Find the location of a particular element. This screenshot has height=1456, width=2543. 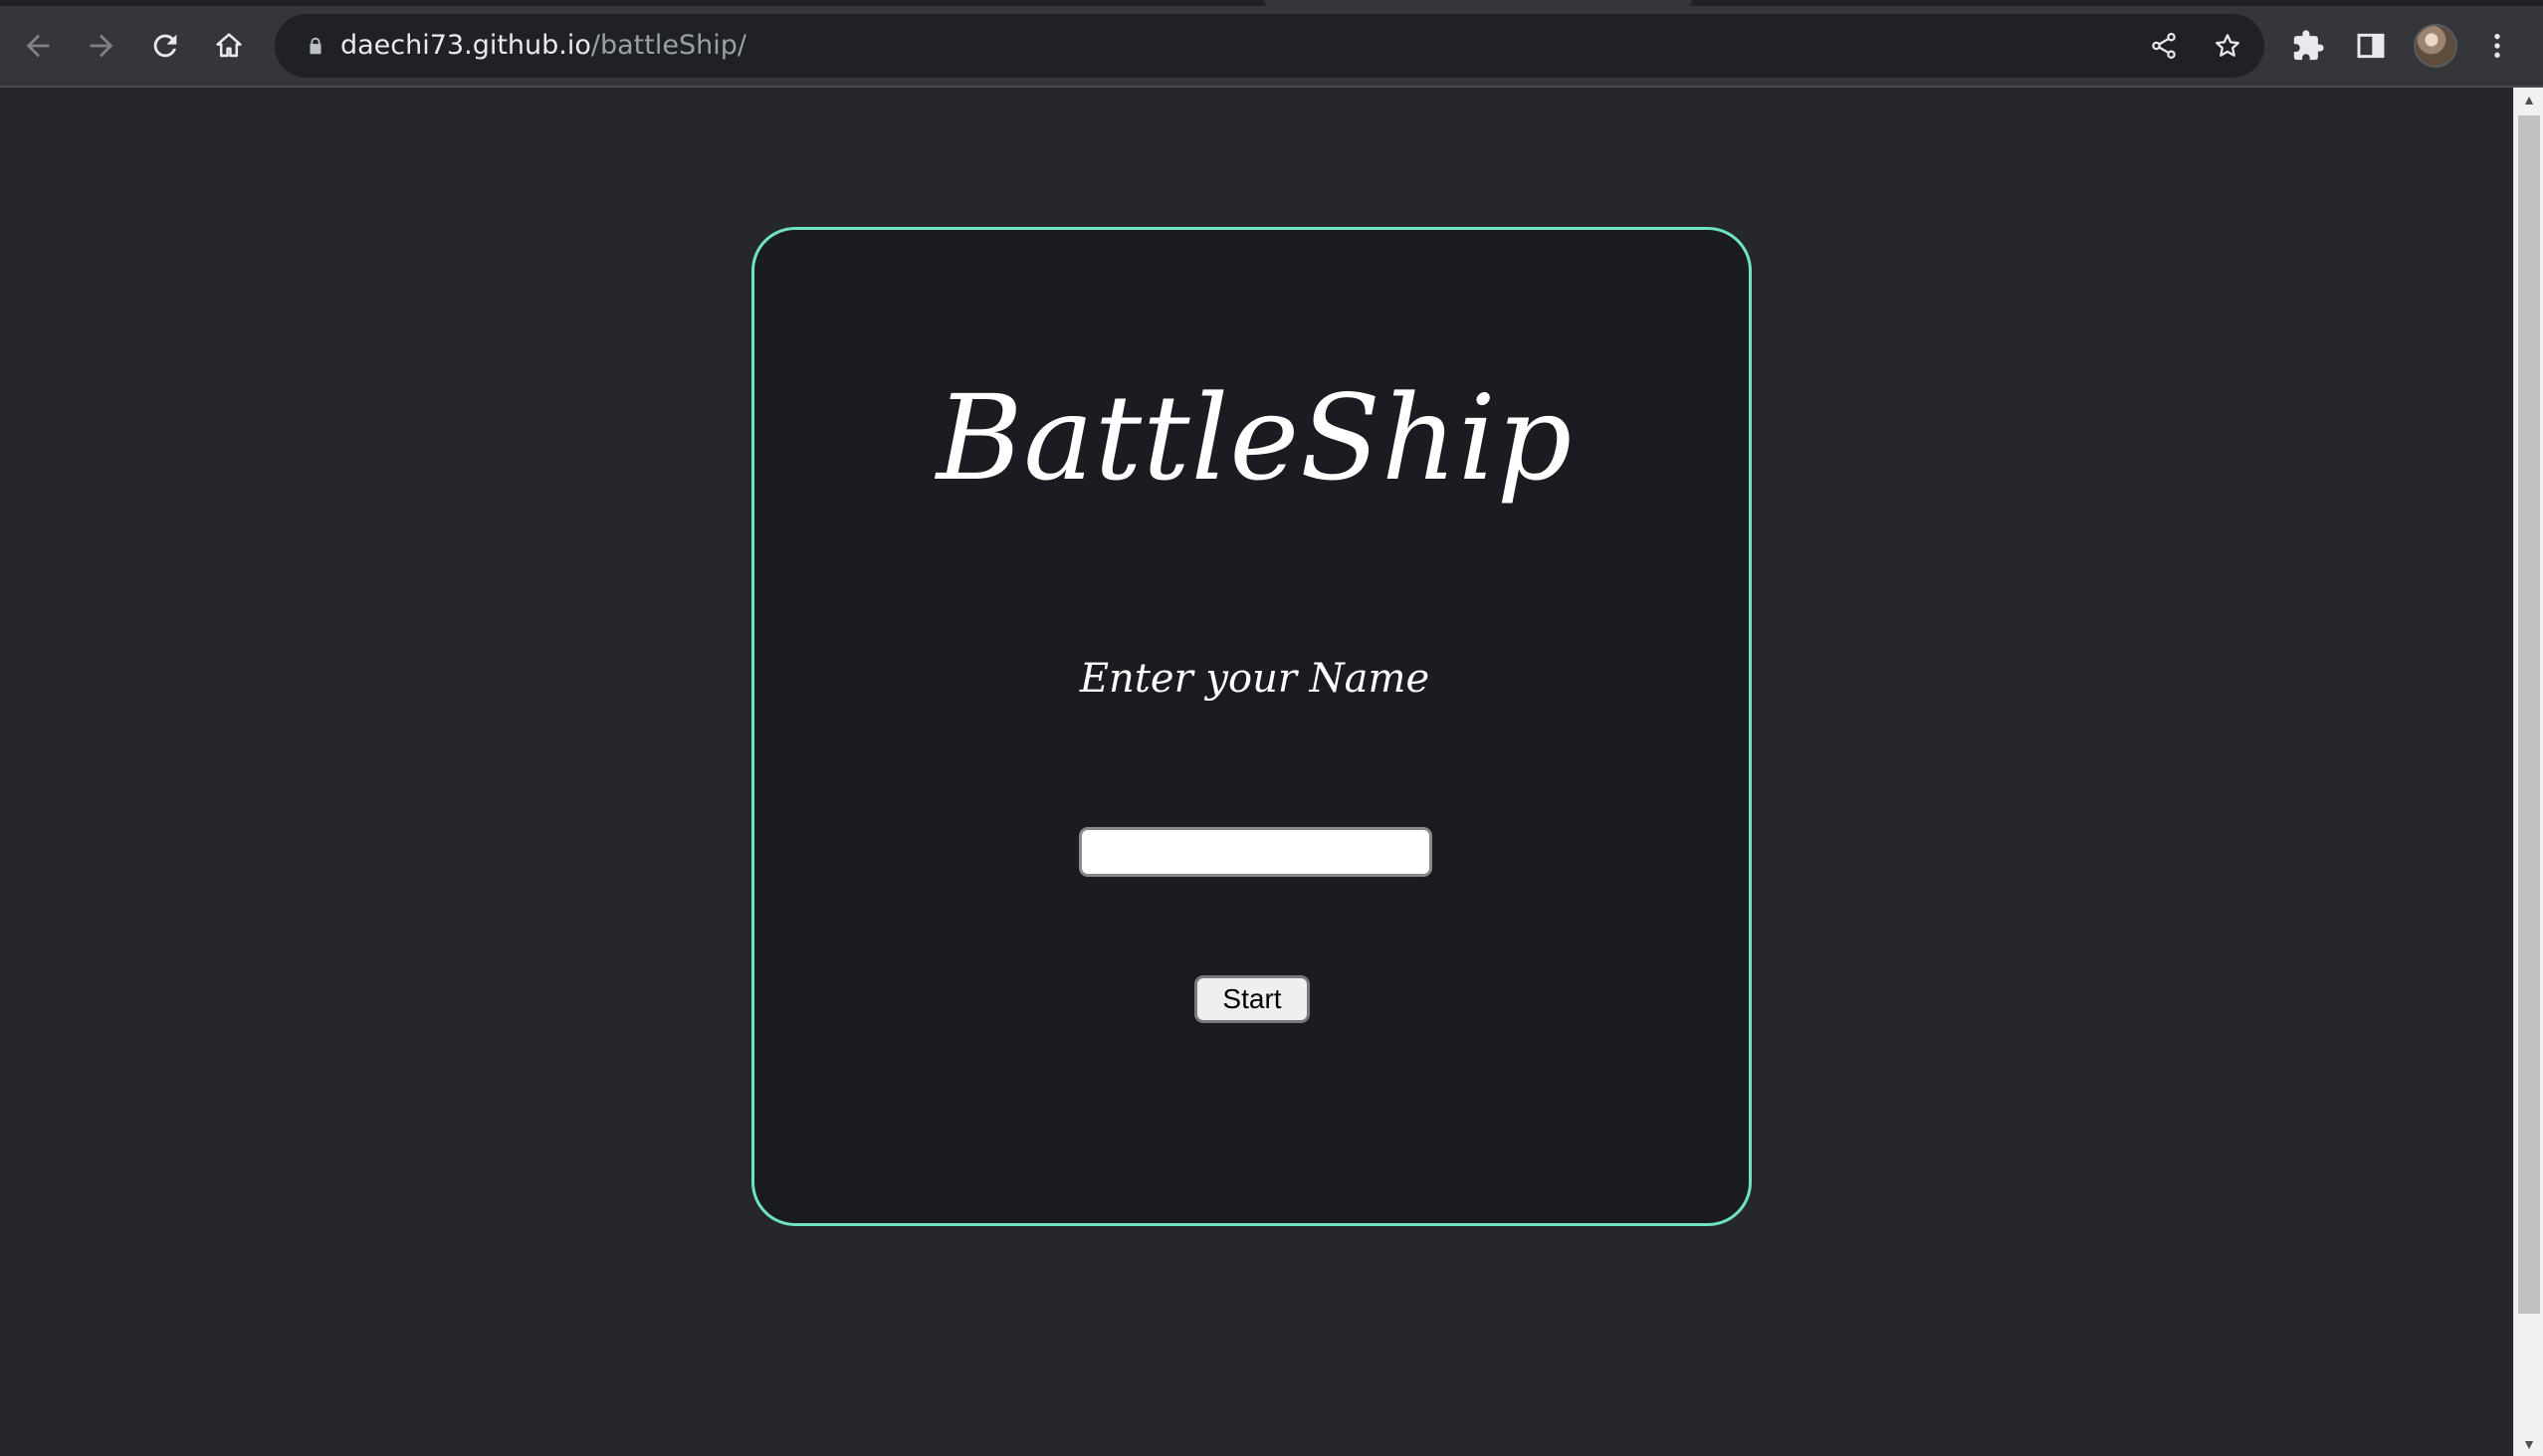

extensions-button is located at coordinates (2308, 46).